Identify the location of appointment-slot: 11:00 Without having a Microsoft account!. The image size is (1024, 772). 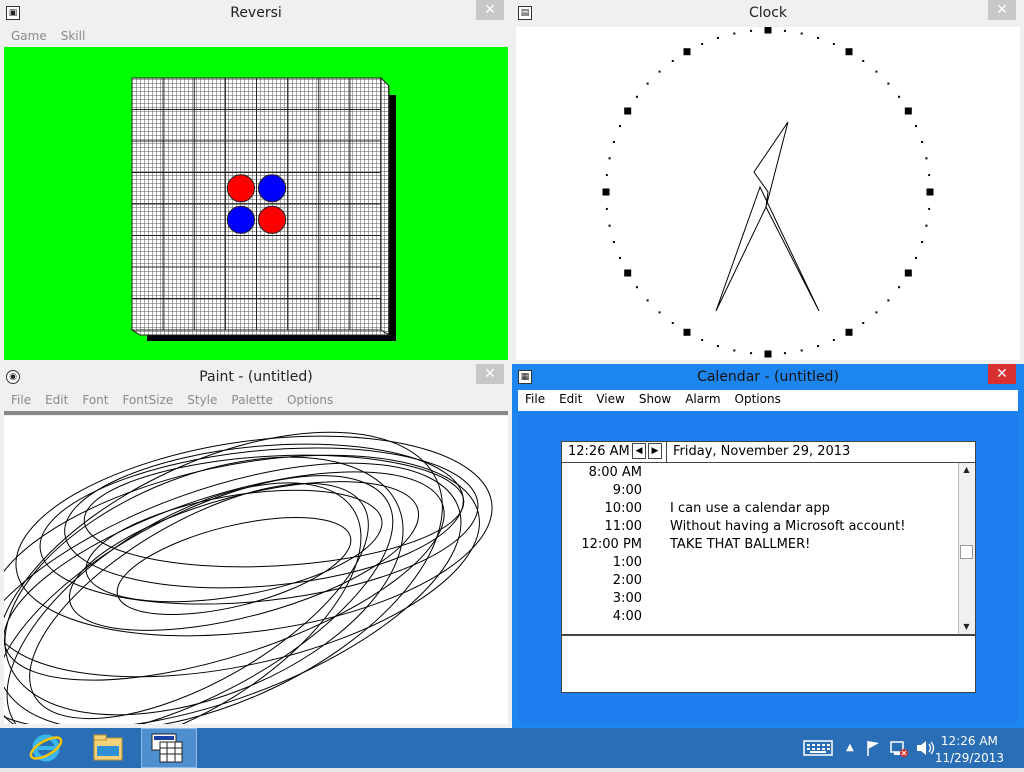
(761, 527).